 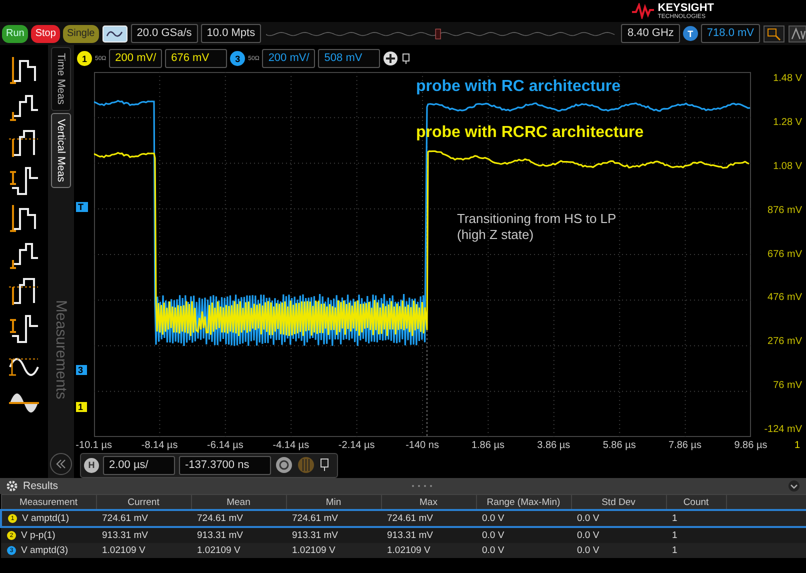 I want to click on measure-icon, so click(x=797, y=33).